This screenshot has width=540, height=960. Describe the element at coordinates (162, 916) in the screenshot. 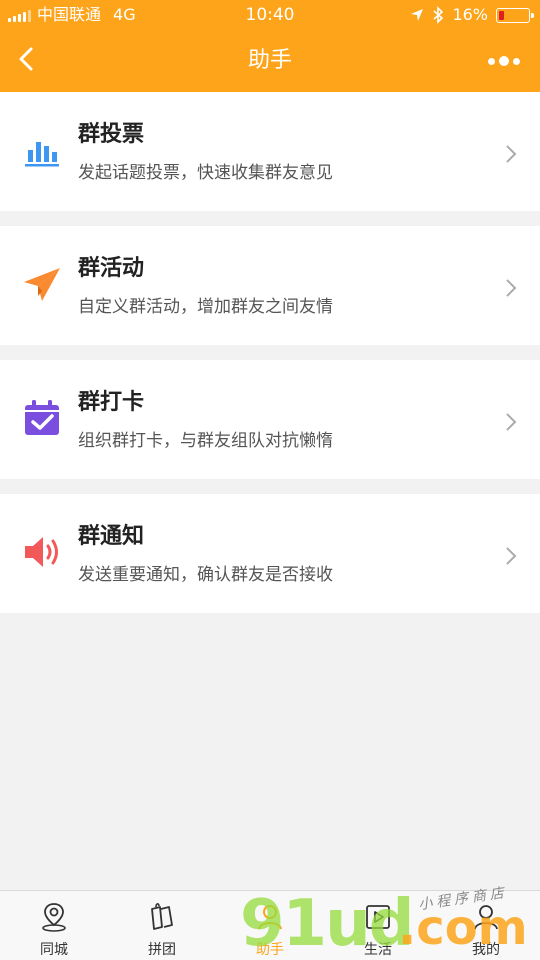

I see `tag-icon` at that location.